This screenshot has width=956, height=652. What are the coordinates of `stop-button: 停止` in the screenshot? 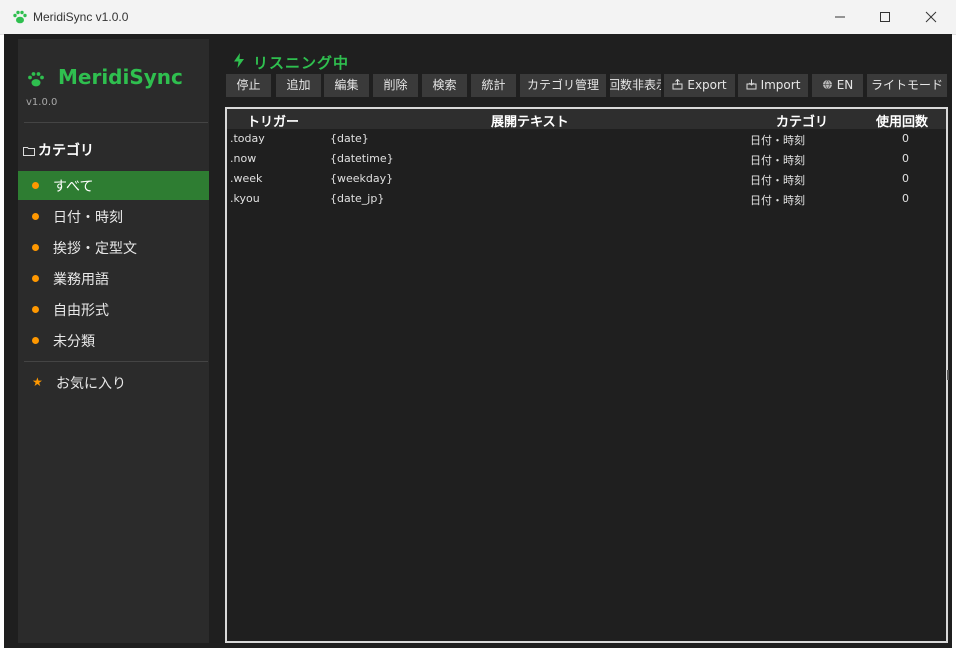 It's located at (248, 85).